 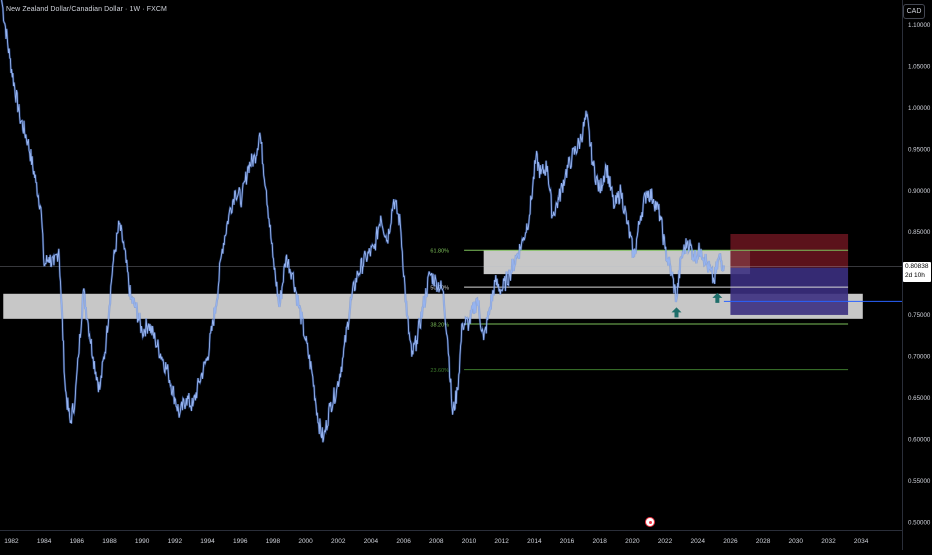 What do you see at coordinates (469, 541) in the screenshot?
I see `time-axis-tick: 2010` at bounding box center [469, 541].